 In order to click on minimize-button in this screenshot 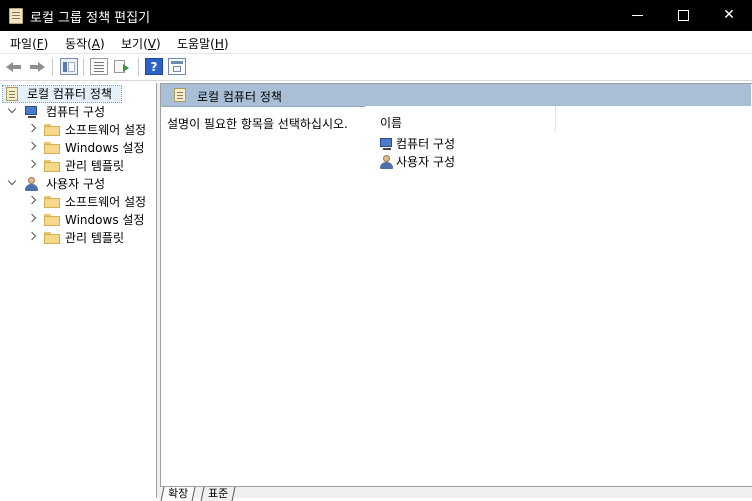, I will do `click(637, 15)`.